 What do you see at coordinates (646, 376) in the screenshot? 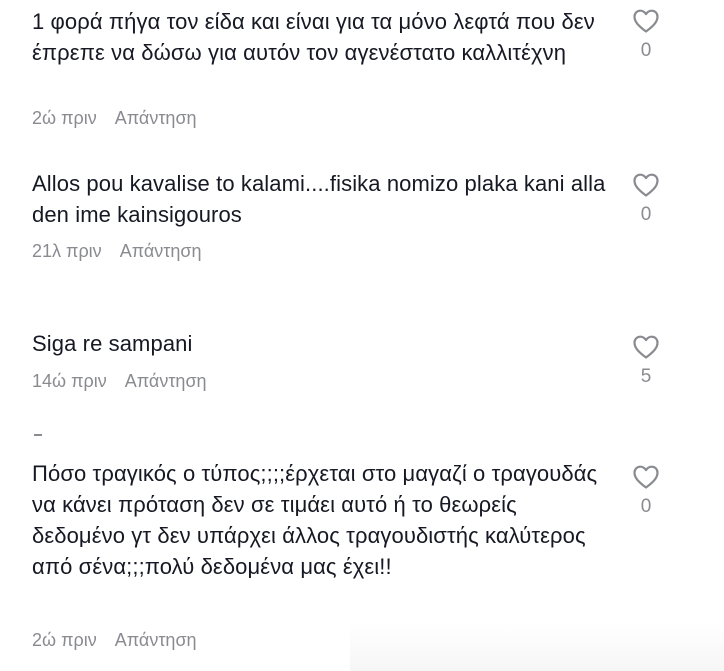
I see `like-count: 5` at bounding box center [646, 376].